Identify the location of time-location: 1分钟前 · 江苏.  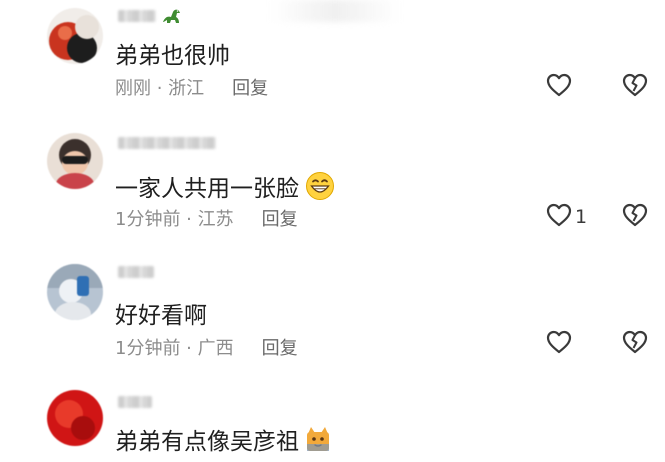
(174, 219).